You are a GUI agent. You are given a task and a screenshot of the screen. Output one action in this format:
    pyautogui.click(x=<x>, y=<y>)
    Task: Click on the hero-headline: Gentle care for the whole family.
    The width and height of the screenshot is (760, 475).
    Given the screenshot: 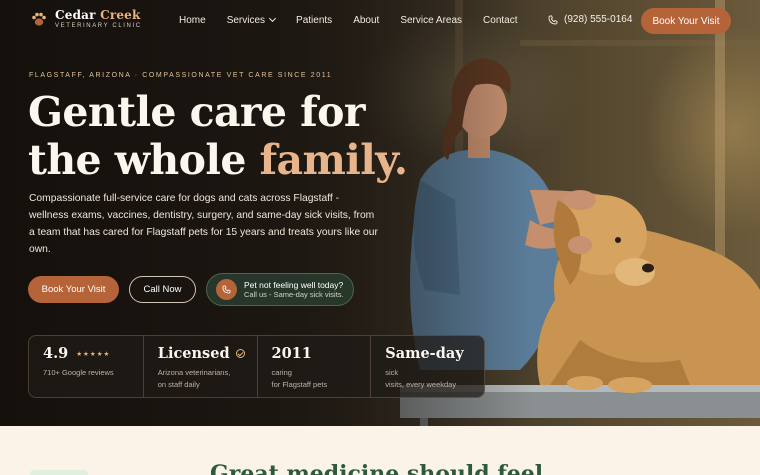 What is the action you would take?
    pyautogui.click(x=218, y=136)
    